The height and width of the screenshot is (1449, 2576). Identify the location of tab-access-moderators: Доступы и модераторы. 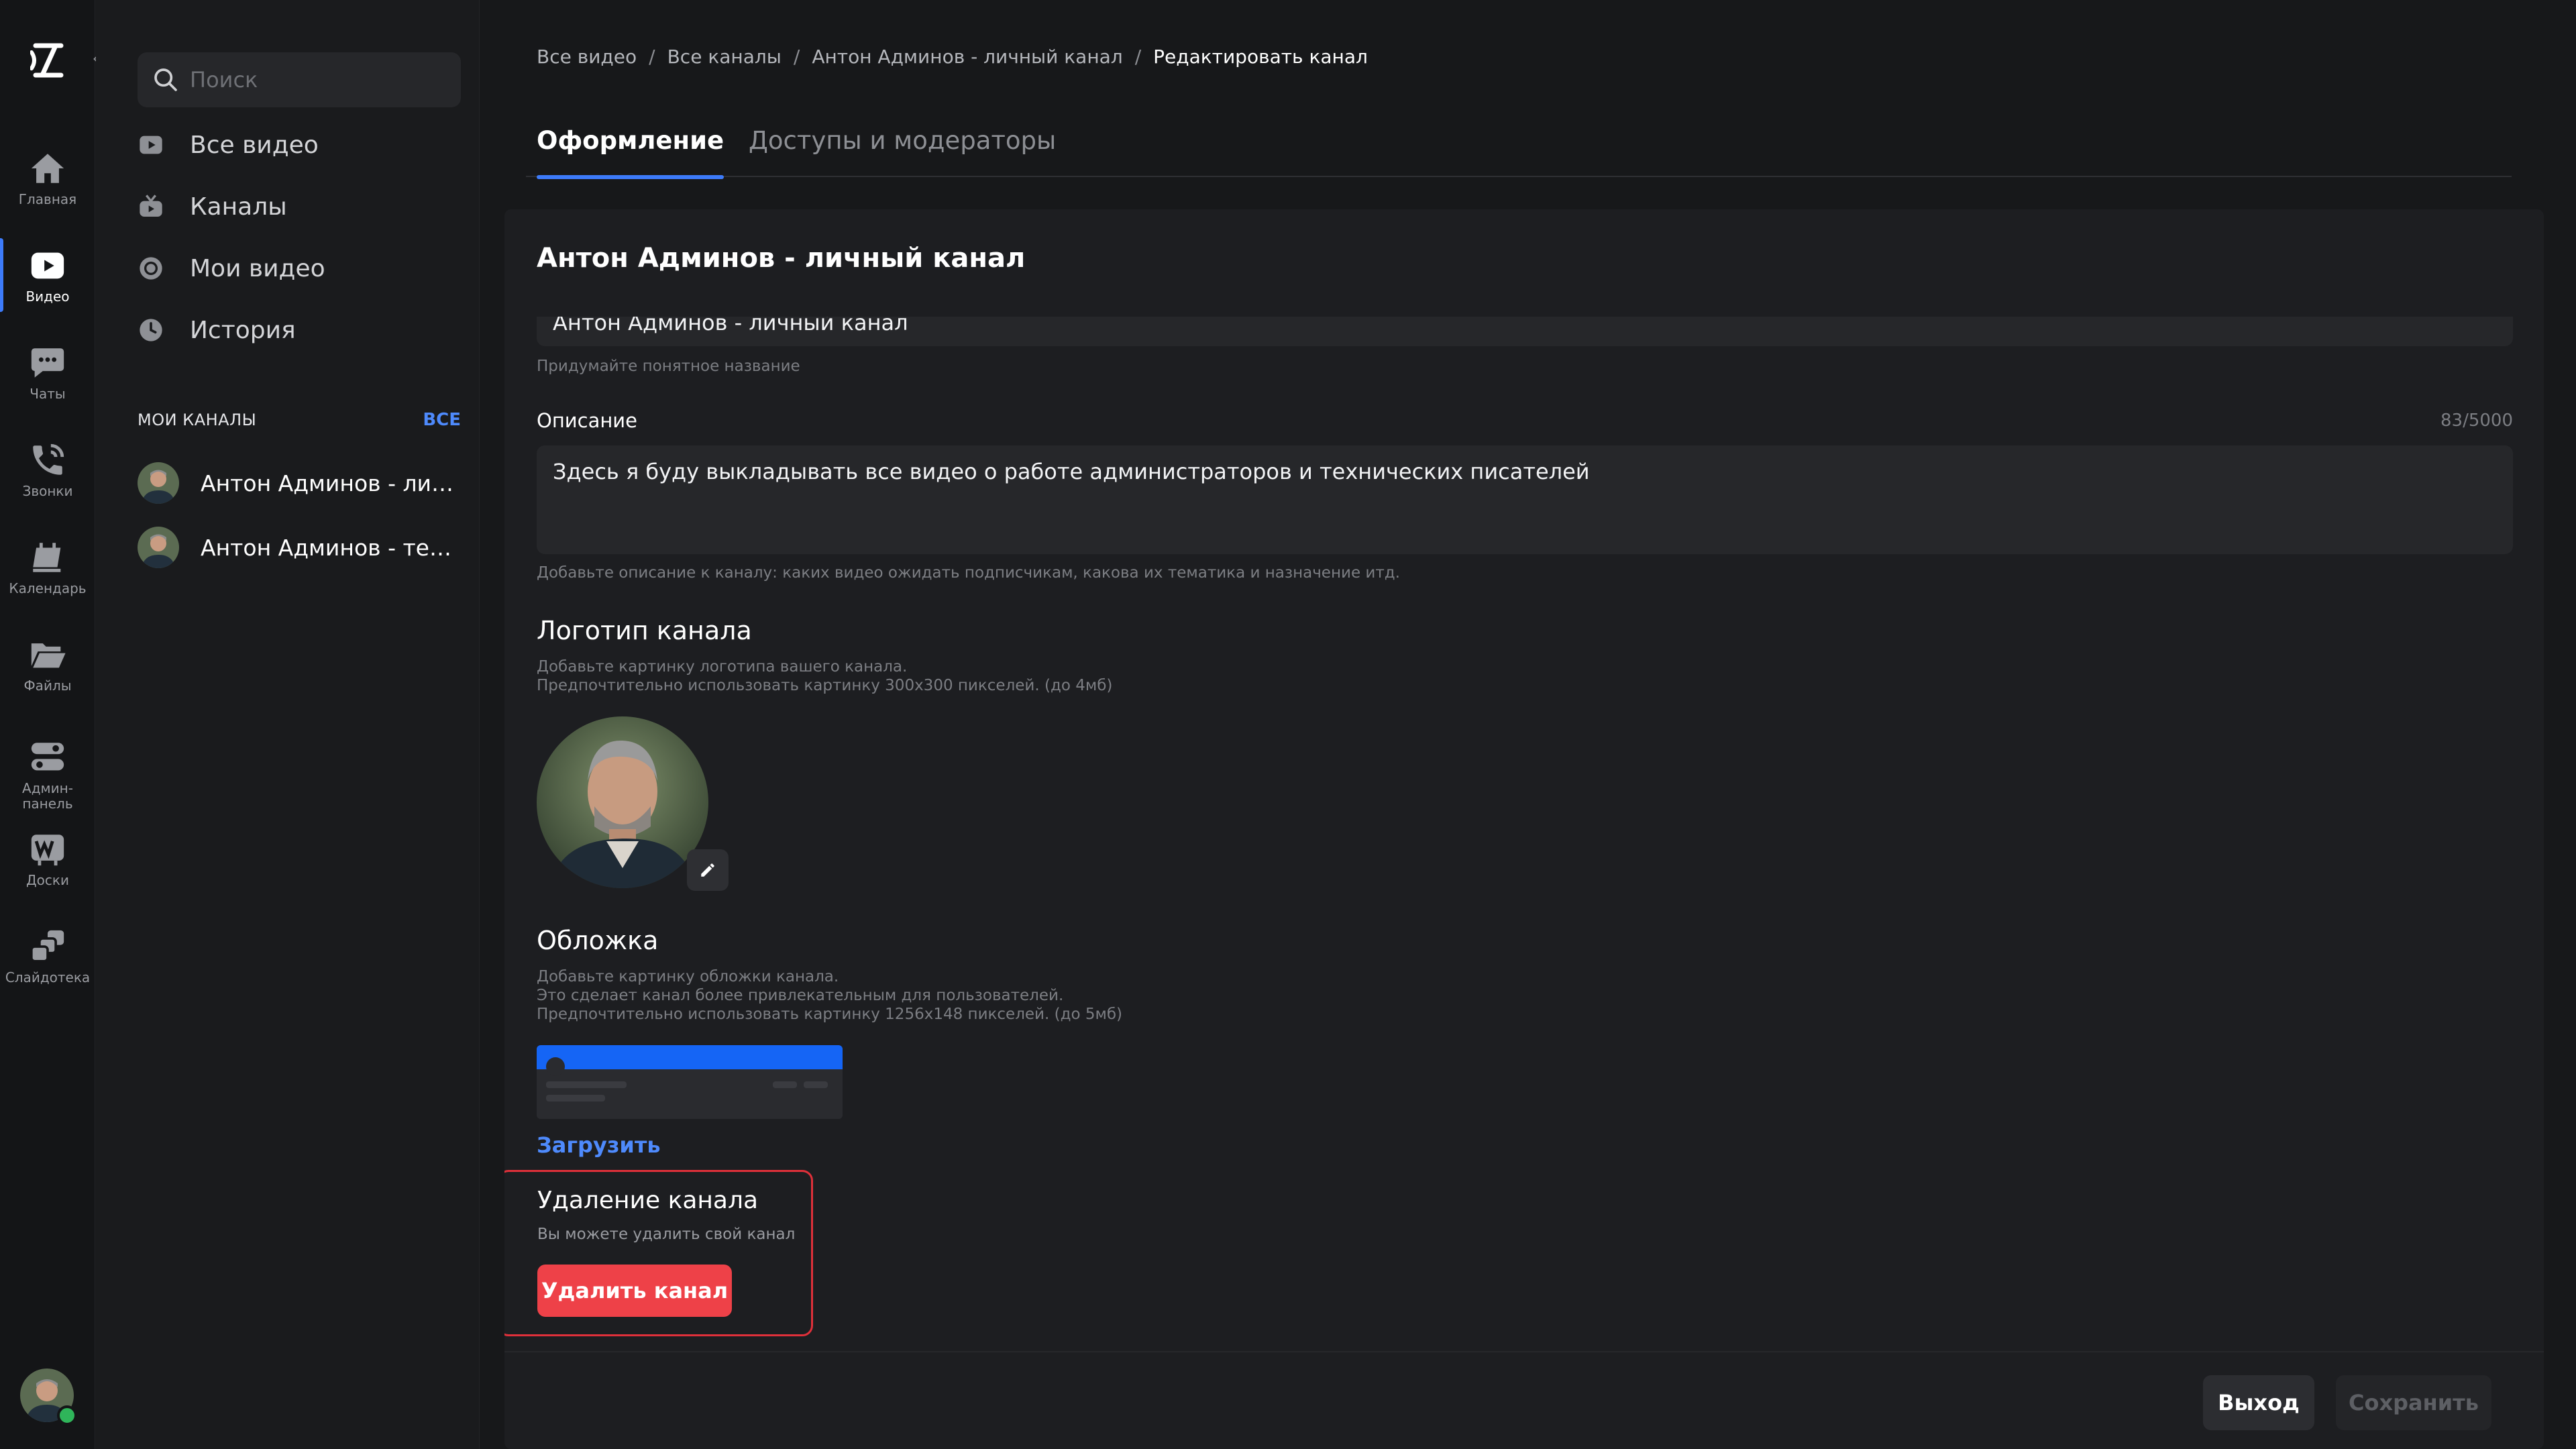
(902, 149).